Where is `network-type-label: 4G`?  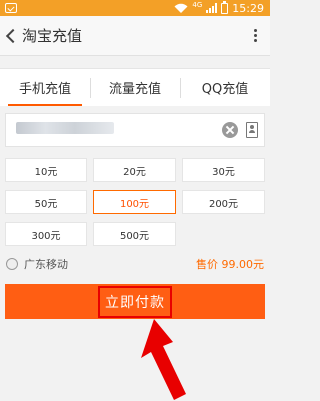 network-type-label: 4G is located at coordinates (197, 4).